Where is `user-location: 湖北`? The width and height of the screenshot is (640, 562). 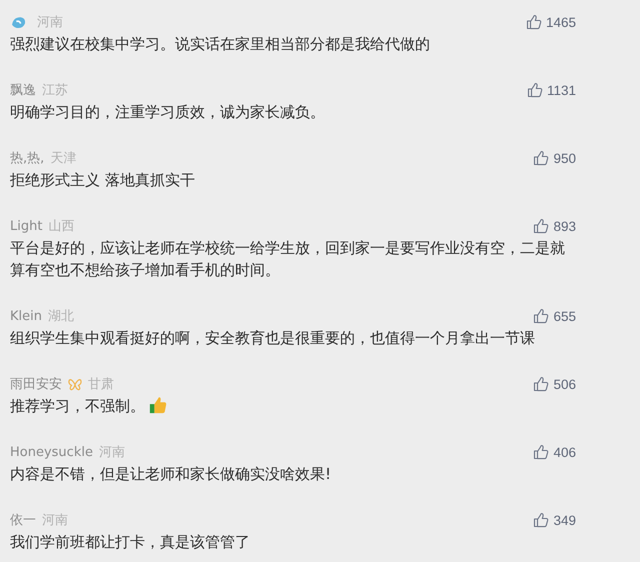 user-location: 湖北 is located at coordinates (61, 316).